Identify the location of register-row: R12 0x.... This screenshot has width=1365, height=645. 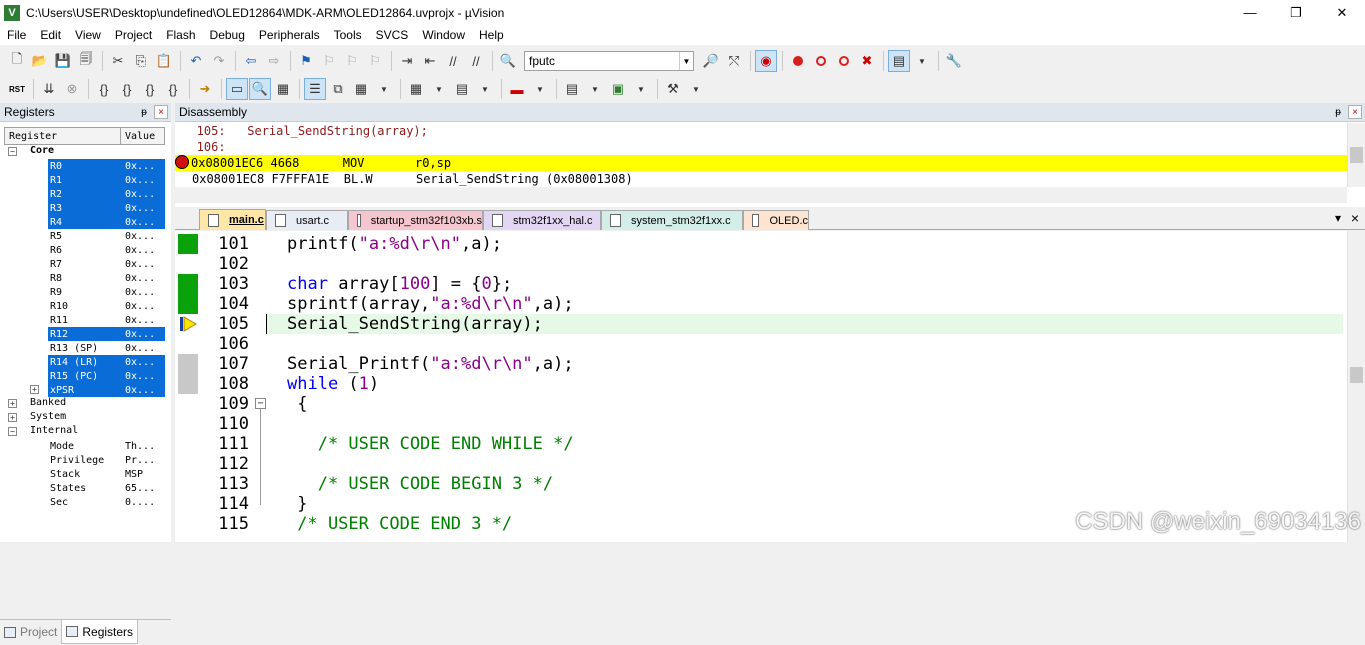
(84, 334).